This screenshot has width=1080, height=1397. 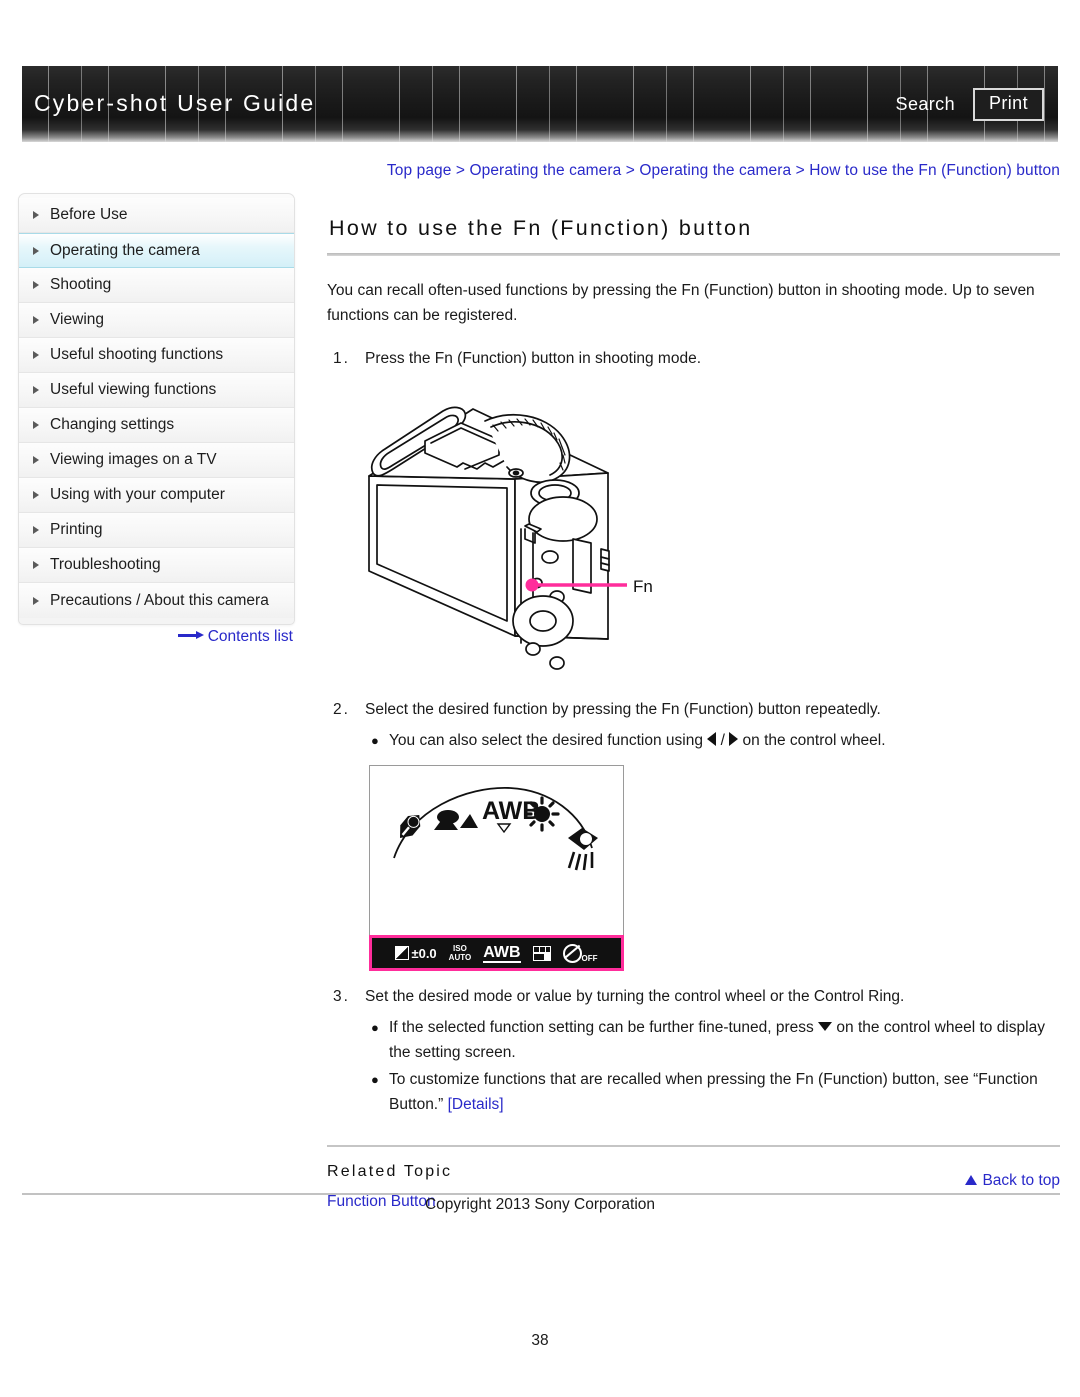 I want to click on dpad-down-icon, so click(x=825, y=1026).